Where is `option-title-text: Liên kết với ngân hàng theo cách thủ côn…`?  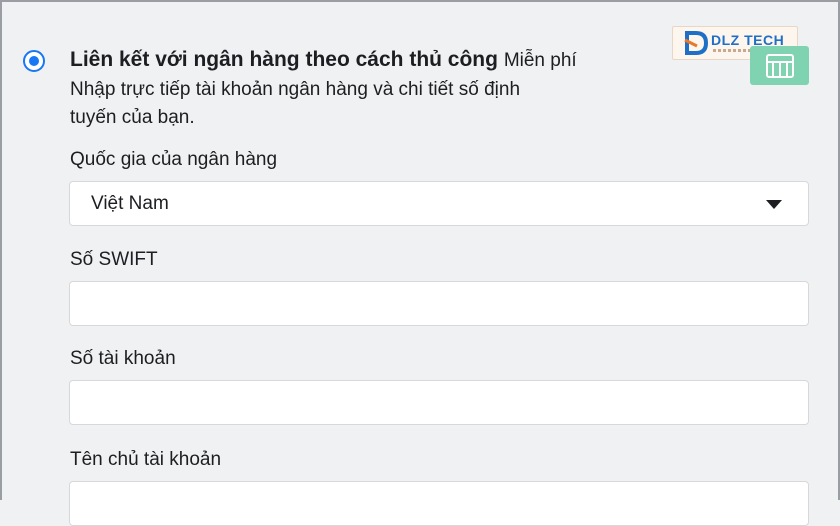 option-title-text: Liên kết với ngân hàng theo cách thủ côn… is located at coordinates (284, 59).